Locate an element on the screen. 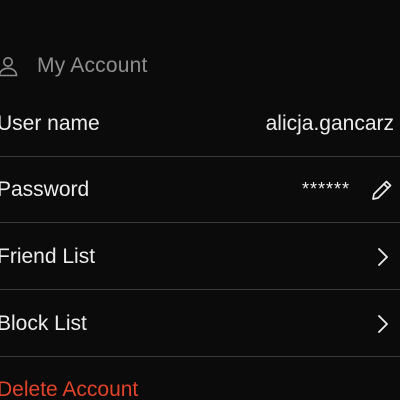 This screenshot has height=400, width=400. pencil-icon is located at coordinates (382, 190).